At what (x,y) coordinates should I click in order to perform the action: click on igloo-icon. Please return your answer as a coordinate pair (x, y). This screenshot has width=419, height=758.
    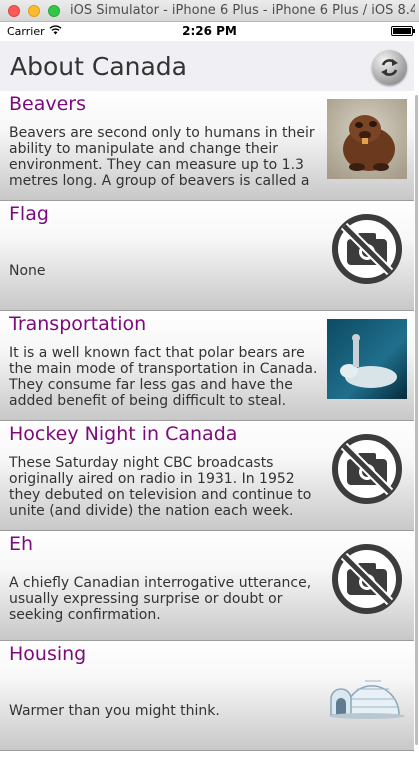
    Looking at the image, I should click on (367, 699).